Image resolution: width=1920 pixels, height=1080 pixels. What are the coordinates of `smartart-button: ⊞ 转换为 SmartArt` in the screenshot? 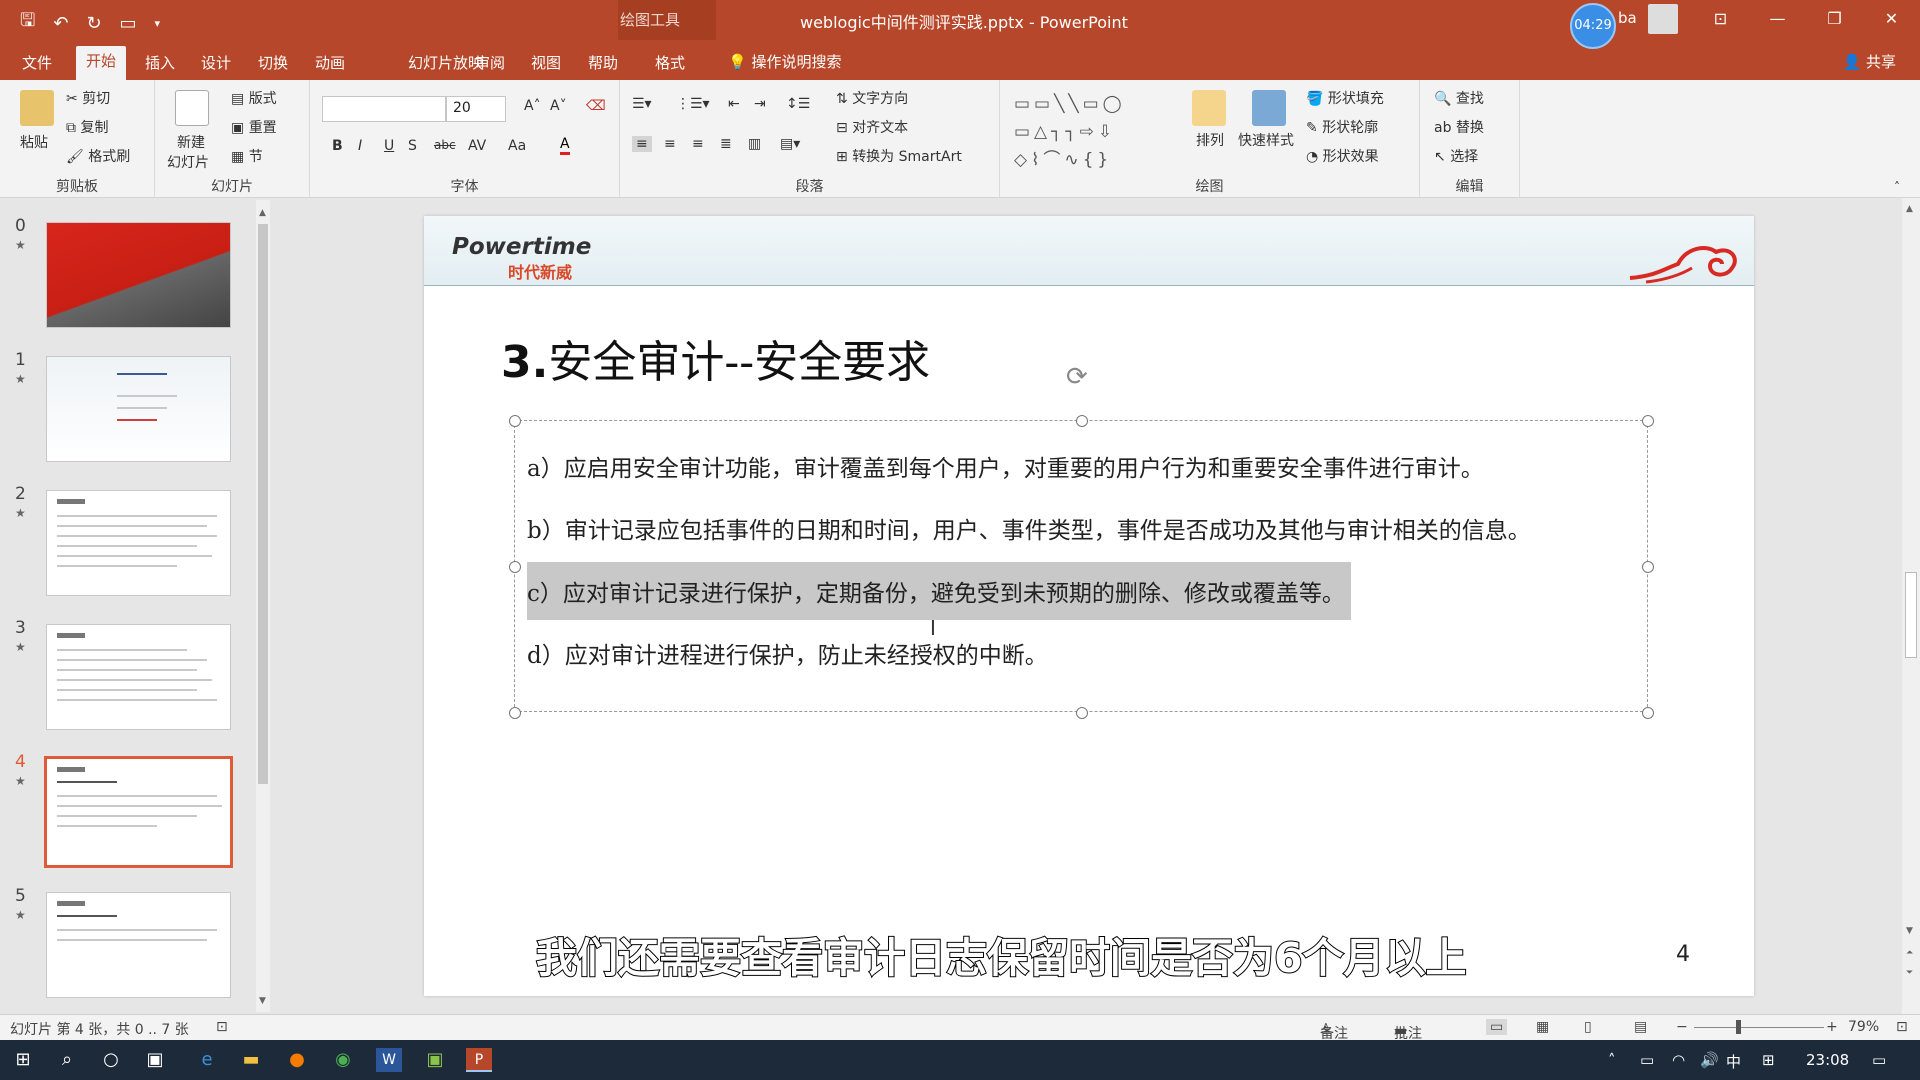 It's located at (899, 156).